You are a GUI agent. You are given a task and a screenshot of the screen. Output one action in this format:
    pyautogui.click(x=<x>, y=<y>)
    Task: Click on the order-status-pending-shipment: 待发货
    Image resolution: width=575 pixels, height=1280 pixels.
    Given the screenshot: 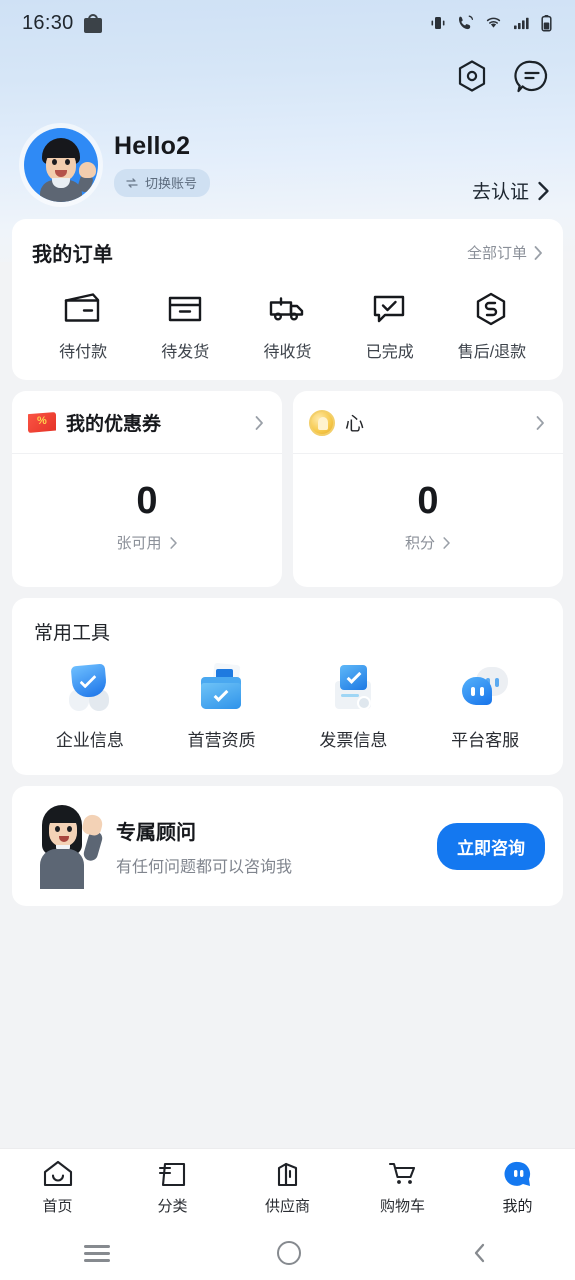 What is the action you would take?
    pyautogui.click(x=185, y=325)
    